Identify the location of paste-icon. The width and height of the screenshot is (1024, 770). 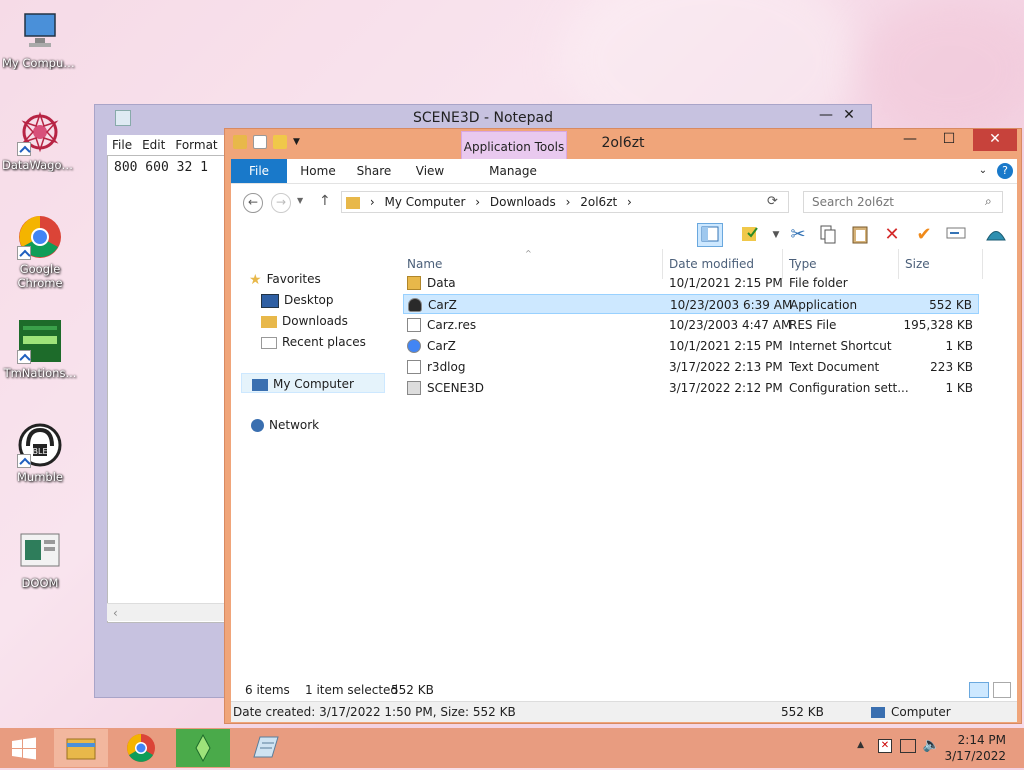
(860, 235).